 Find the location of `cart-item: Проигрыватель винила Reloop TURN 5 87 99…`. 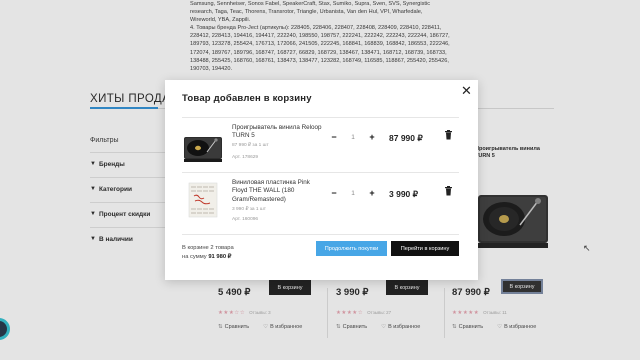

cart-item: Проигрыватель винила Reloop TURN 5 87 99… is located at coordinates (320, 143).